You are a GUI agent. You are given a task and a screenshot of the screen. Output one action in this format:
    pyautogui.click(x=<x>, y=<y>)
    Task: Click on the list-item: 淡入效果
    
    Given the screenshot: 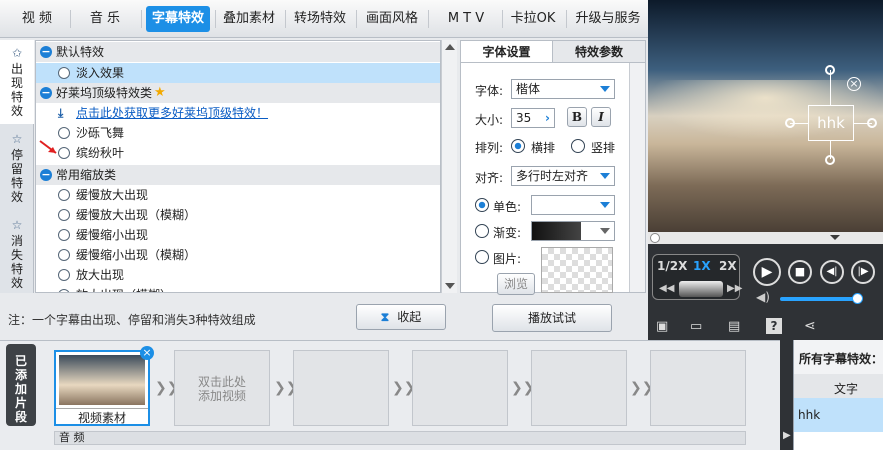 What is the action you would take?
    pyautogui.click(x=238, y=73)
    